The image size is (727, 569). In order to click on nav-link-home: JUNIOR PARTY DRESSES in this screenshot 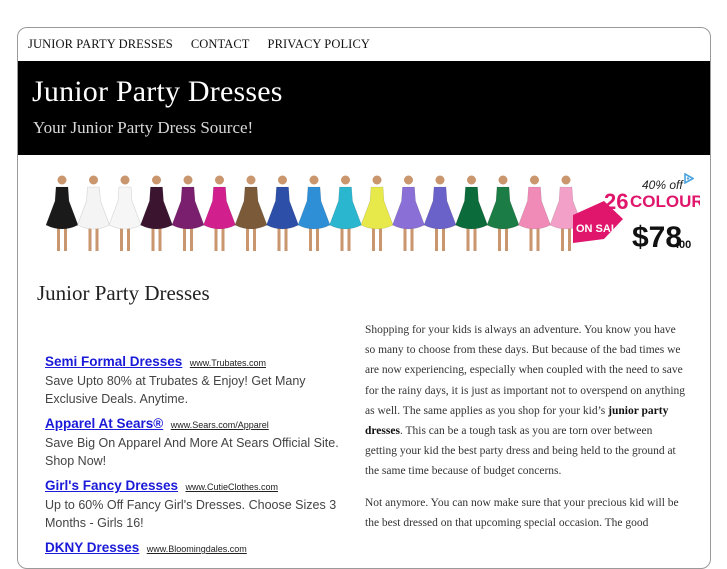, I will do `click(100, 44)`.